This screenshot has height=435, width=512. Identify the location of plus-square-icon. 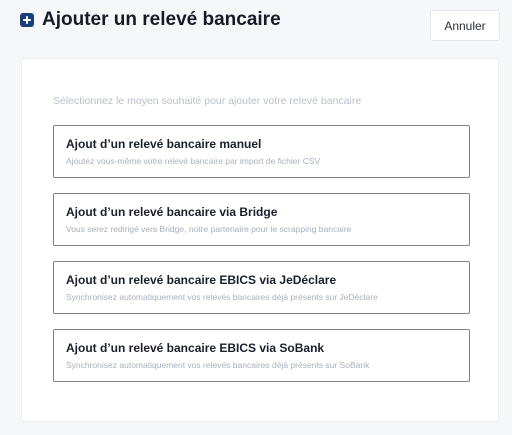
(27, 20).